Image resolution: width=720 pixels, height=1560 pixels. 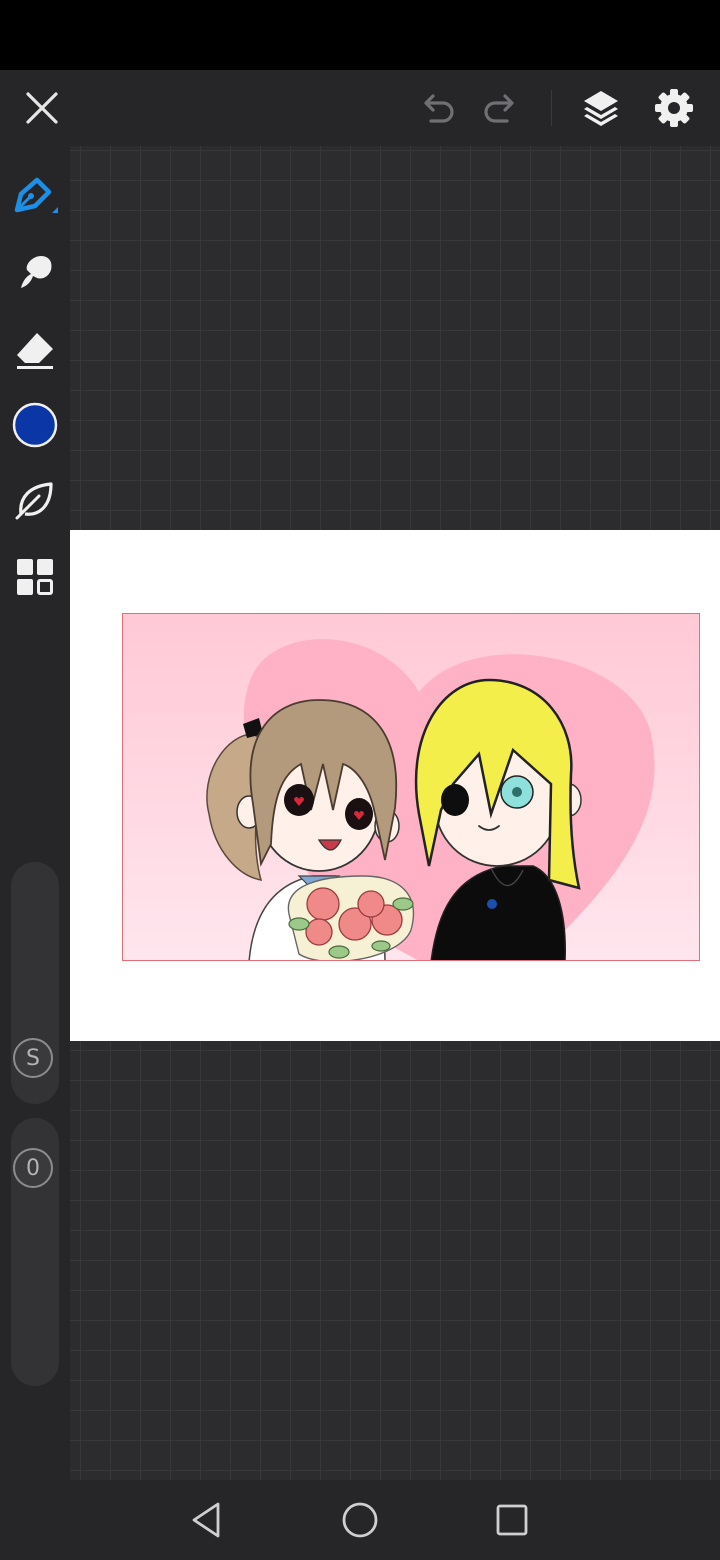 I want to click on opacity-handle: 0, so click(x=33, y=1168).